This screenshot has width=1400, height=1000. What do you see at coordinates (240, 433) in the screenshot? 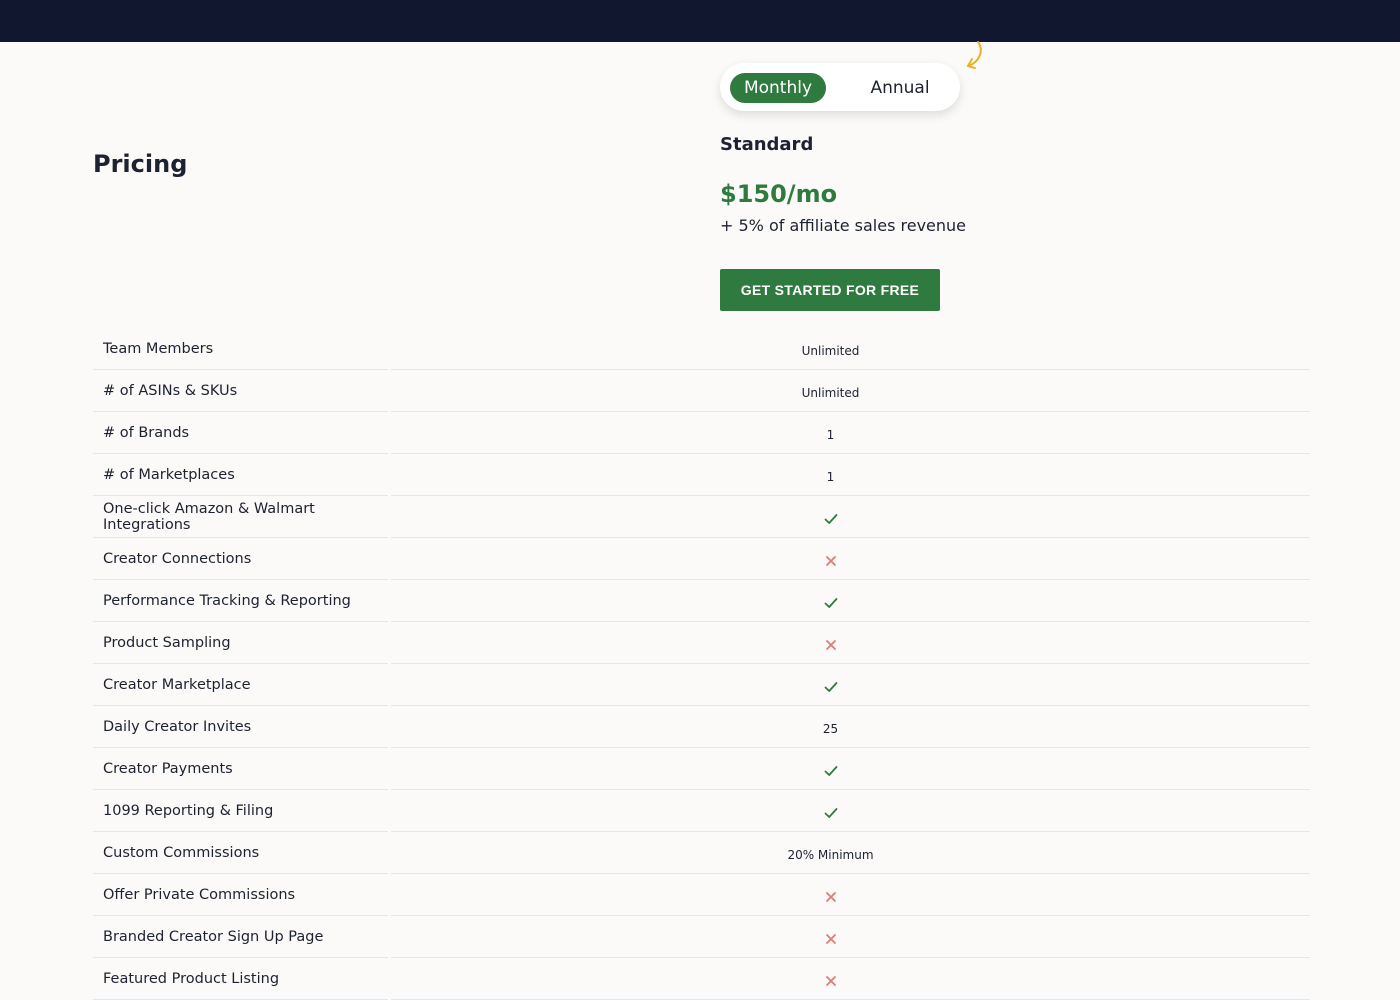
I see `feature-label: # of Brands` at bounding box center [240, 433].